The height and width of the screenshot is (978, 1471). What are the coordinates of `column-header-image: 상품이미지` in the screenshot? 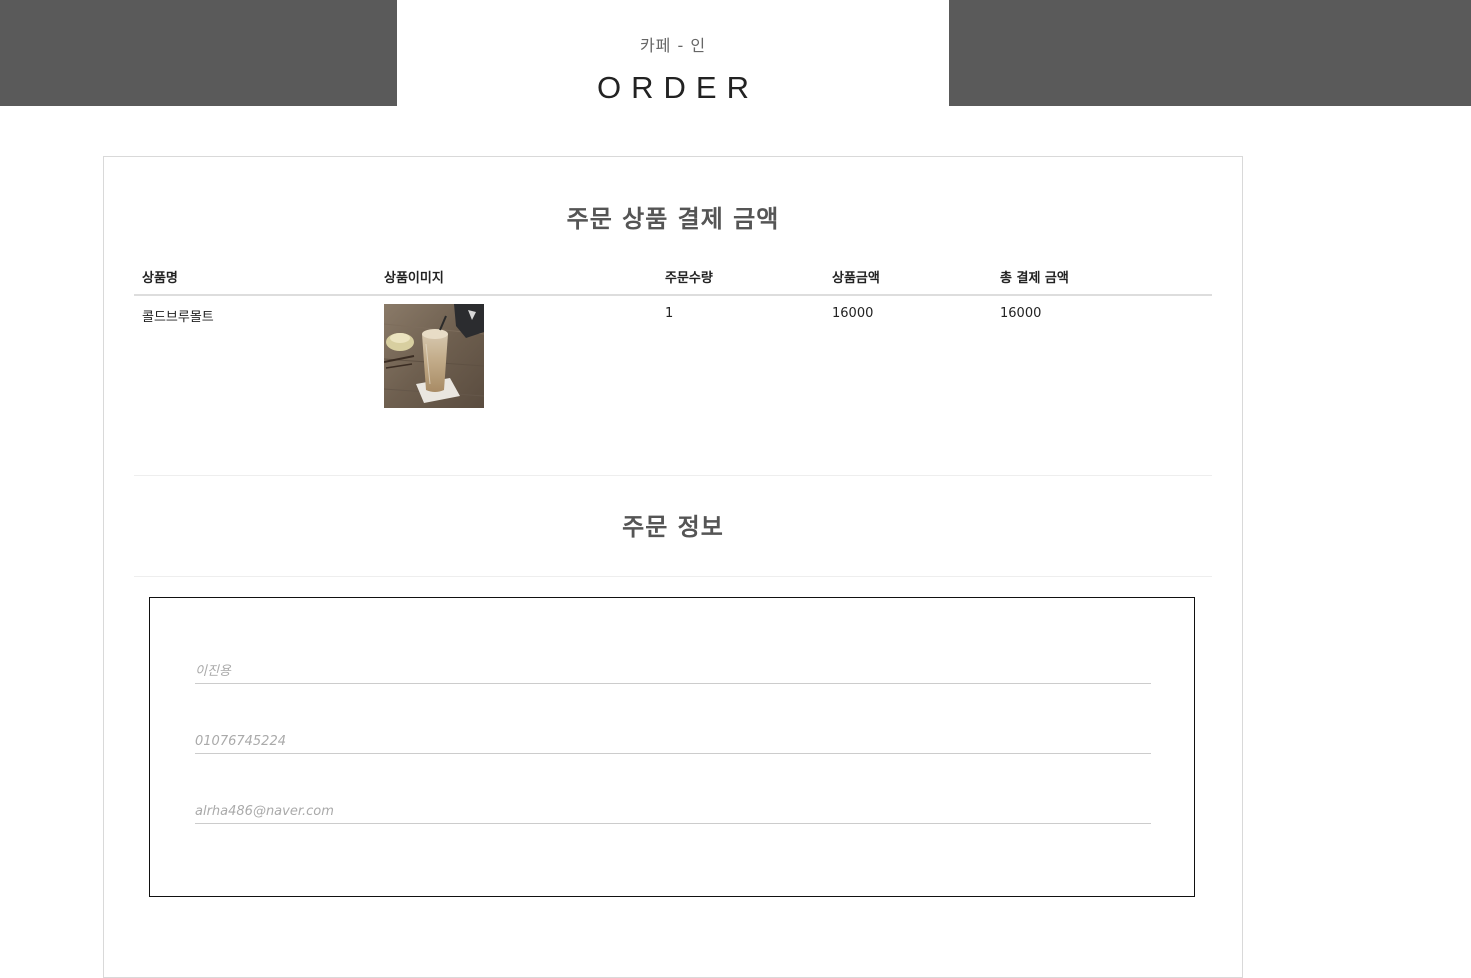 It's located at (414, 278).